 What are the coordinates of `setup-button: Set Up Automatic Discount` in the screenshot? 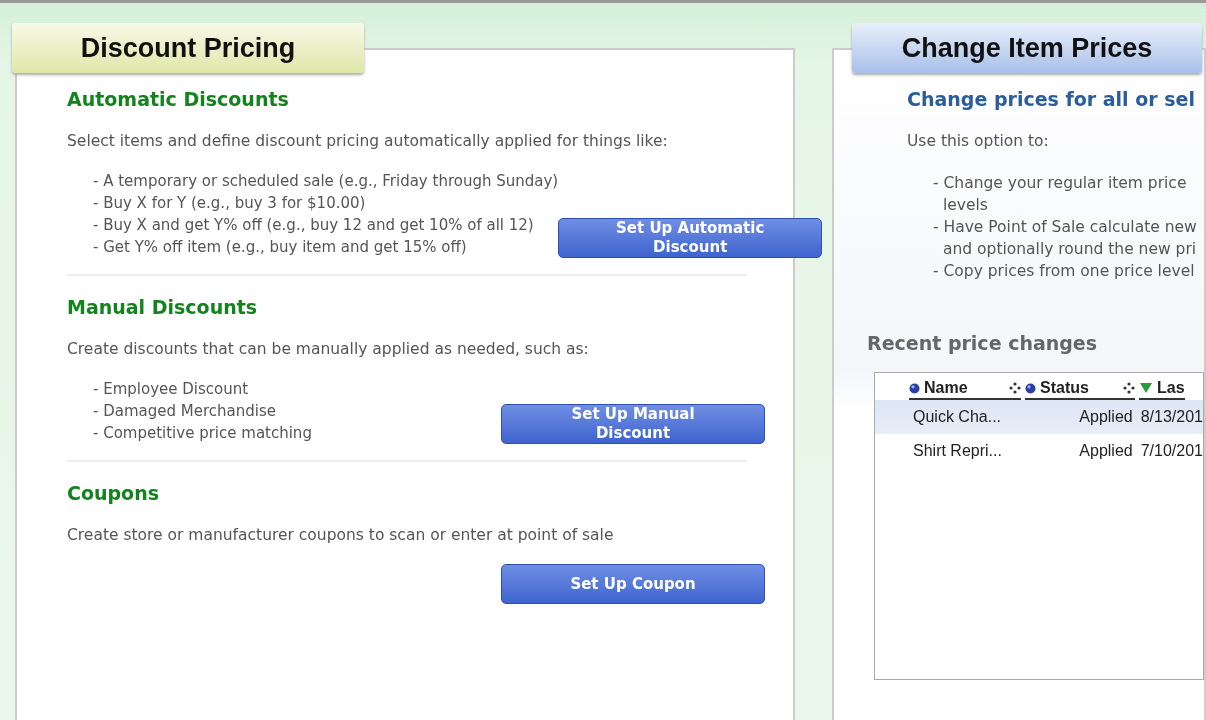 It's located at (690, 238).